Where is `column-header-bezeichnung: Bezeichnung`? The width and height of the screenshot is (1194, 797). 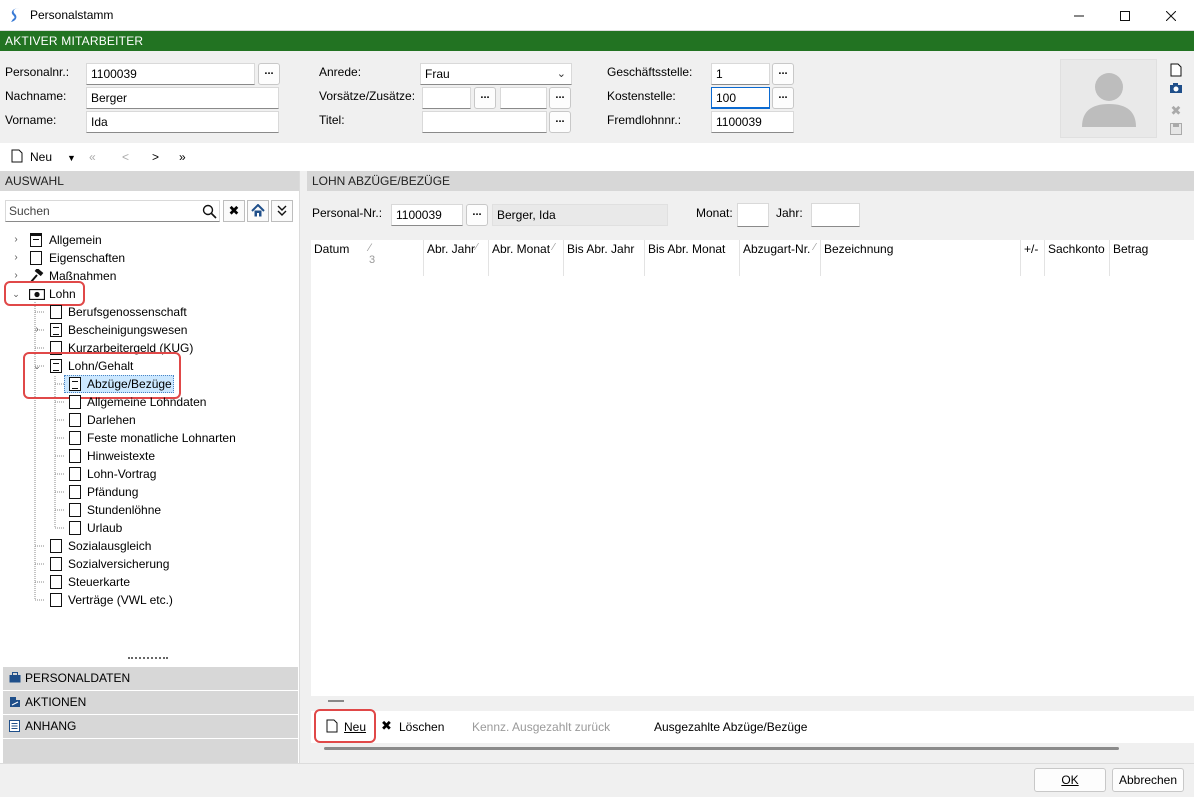 column-header-bezeichnung: Bezeichnung is located at coordinates (921, 258).